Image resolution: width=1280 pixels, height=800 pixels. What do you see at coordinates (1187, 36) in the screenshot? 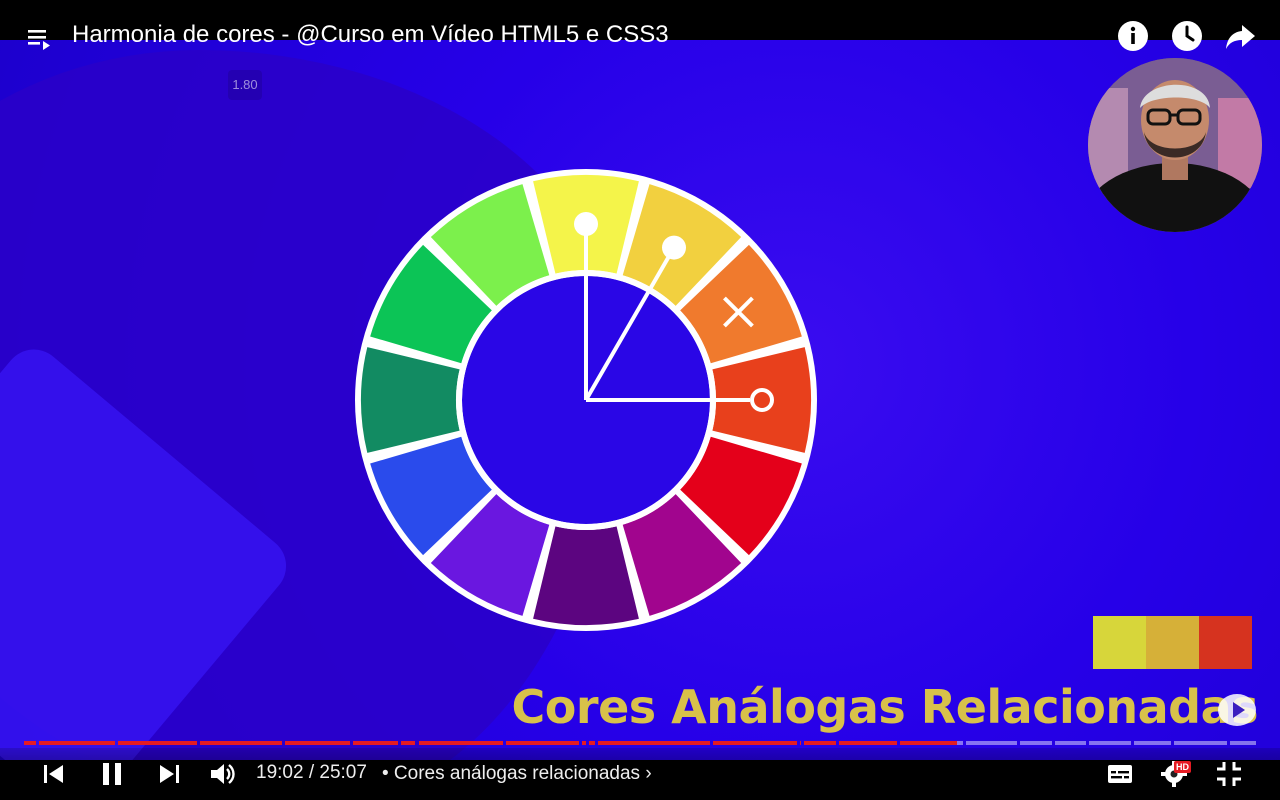
I see `clock-icon` at bounding box center [1187, 36].